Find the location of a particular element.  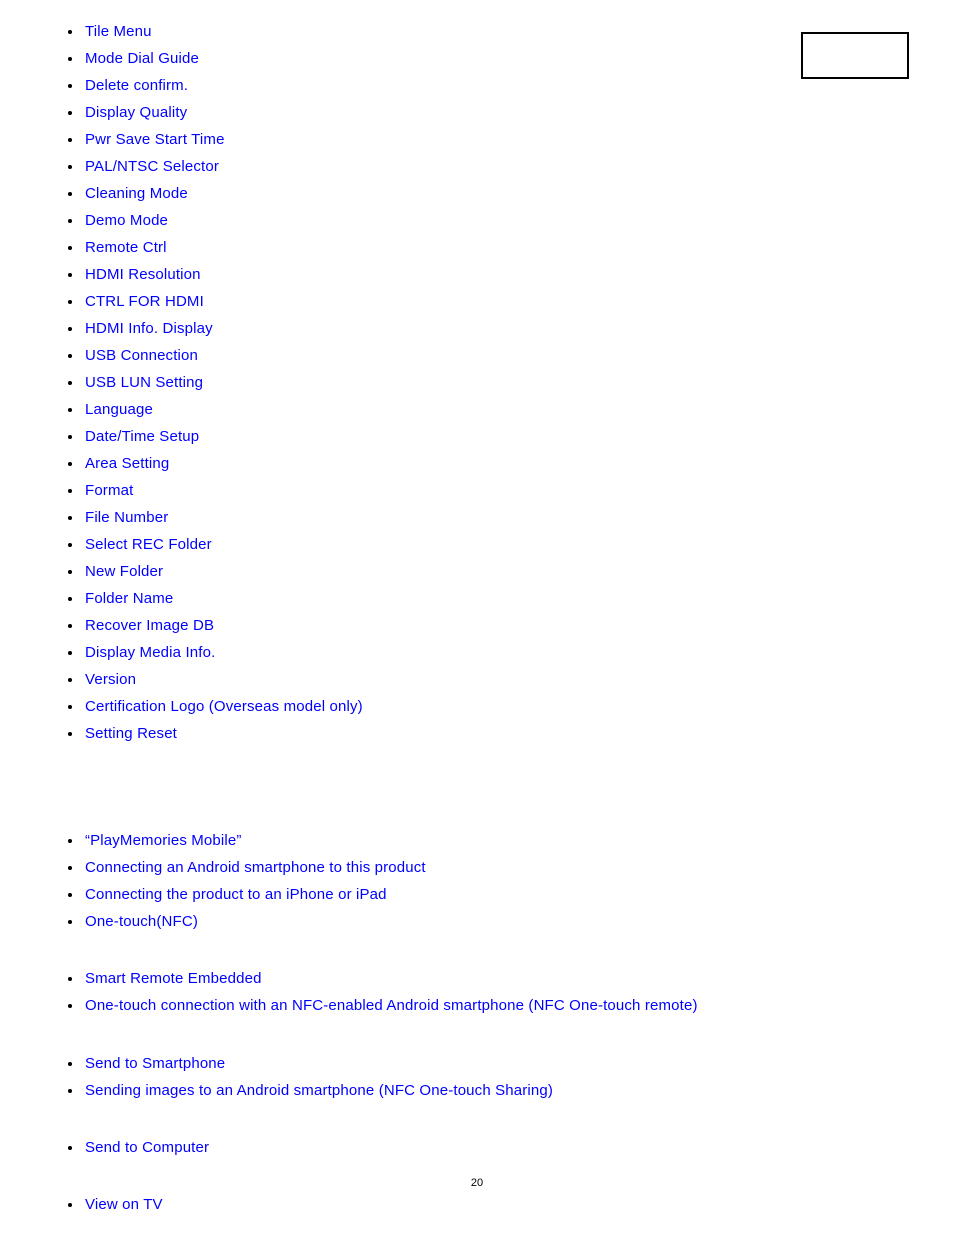

list-item: Pwr Save Start Time is located at coordinates (181, 139).